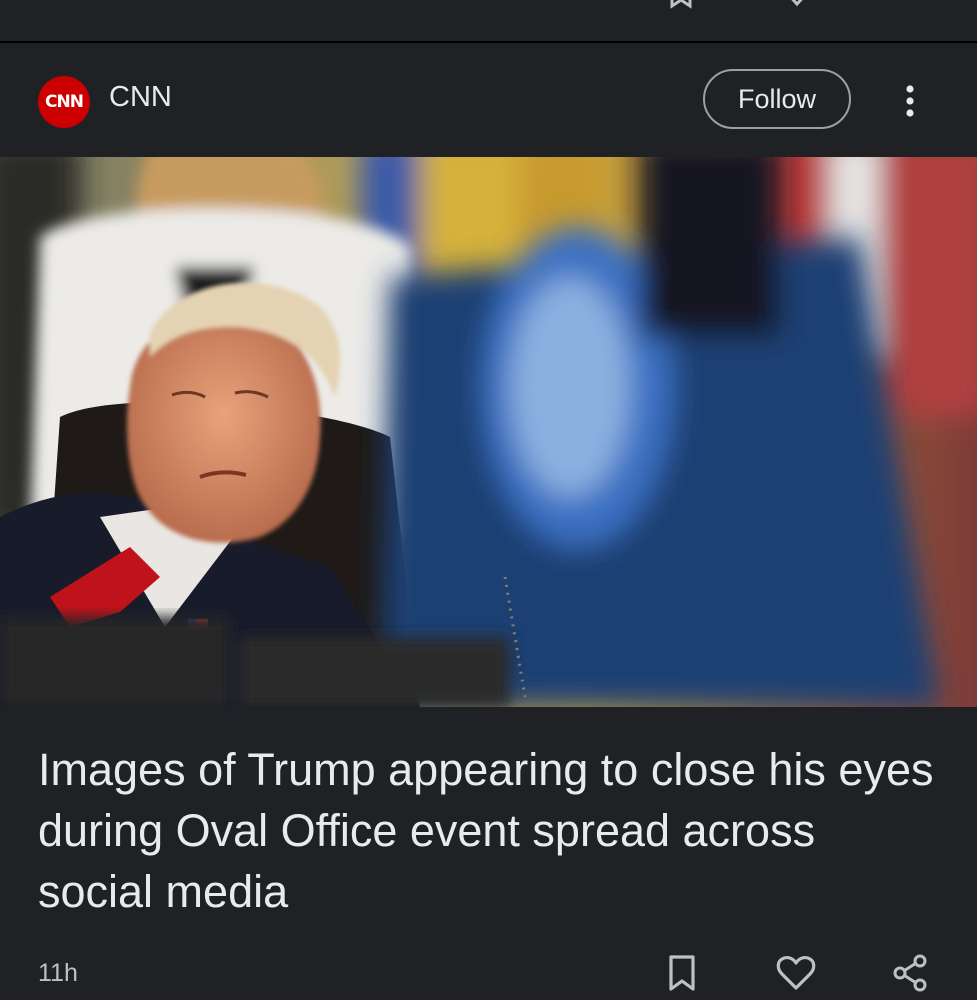 This screenshot has width=977, height=1000. I want to click on follow-button: Follow, so click(777, 99).